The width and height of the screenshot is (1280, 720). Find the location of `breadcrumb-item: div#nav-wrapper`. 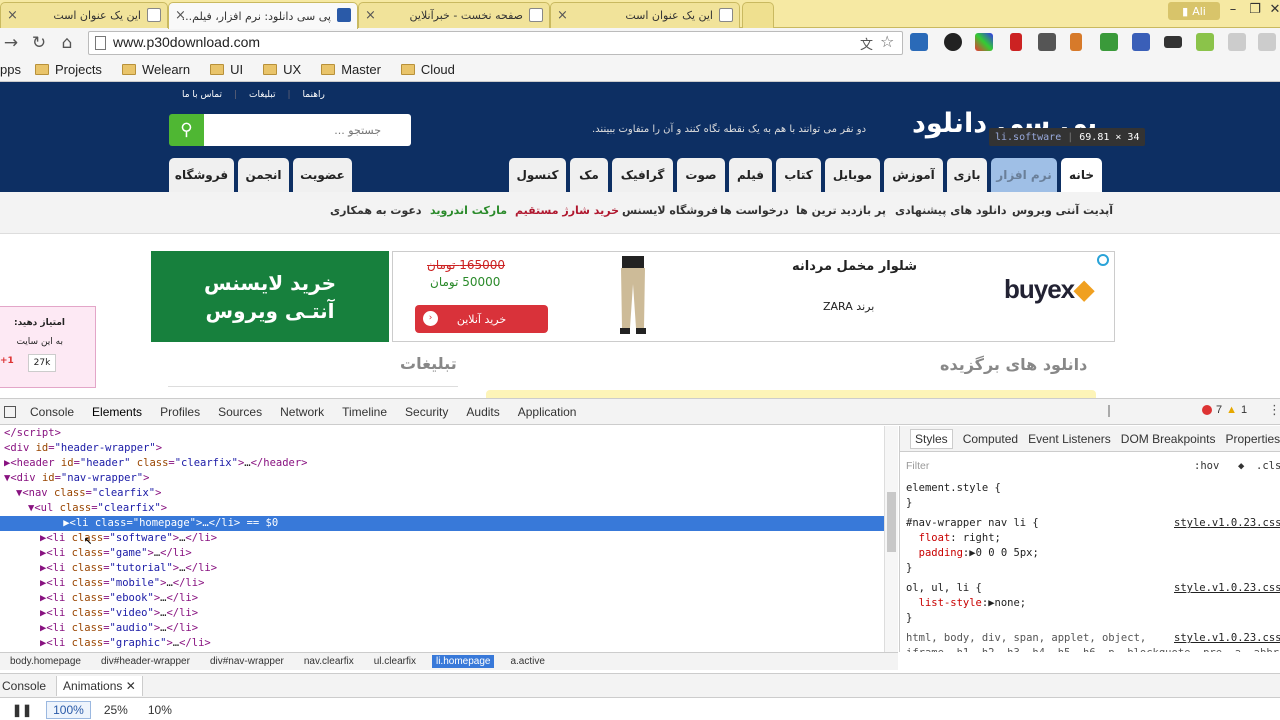

breadcrumb-item: div#nav-wrapper is located at coordinates (247, 661).